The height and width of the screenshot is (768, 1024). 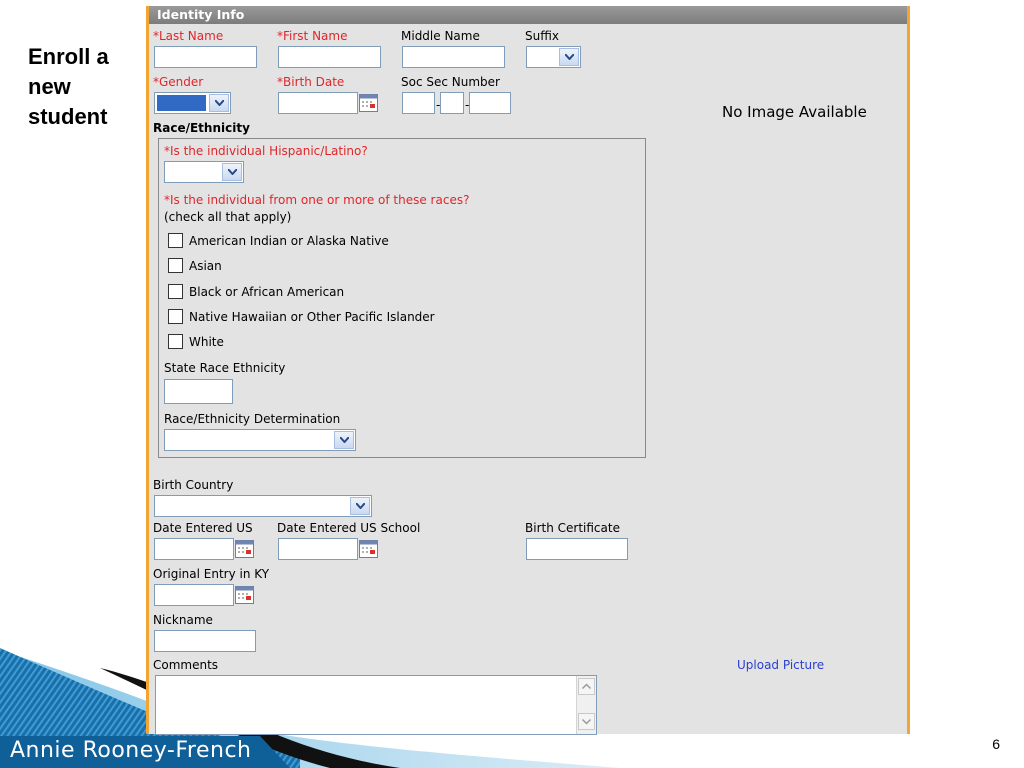 I want to click on selected-value-highlight, so click(x=181, y=103).